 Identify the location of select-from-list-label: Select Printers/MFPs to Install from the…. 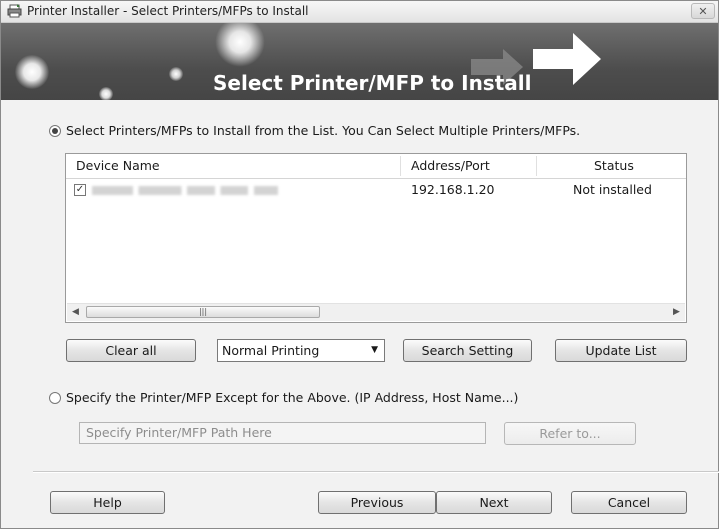
(323, 130).